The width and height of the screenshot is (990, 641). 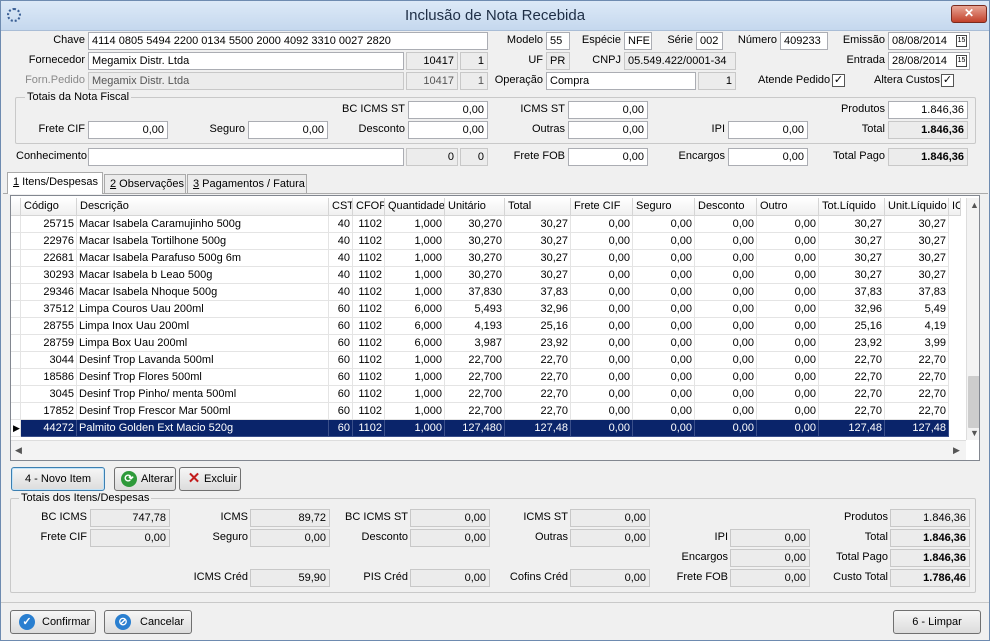 I want to click on desconto-label: Desconto, so click(x=381, y=129).